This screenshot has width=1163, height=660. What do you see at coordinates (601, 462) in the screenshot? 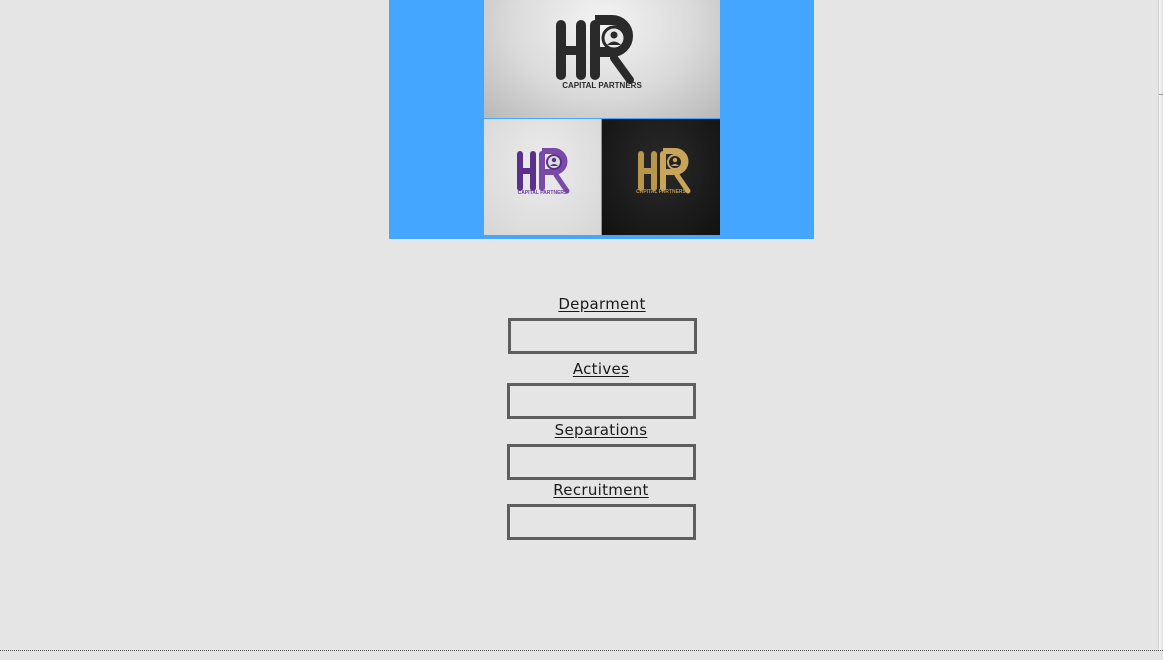
I see `separations-input` at bounding box center [601, 462].